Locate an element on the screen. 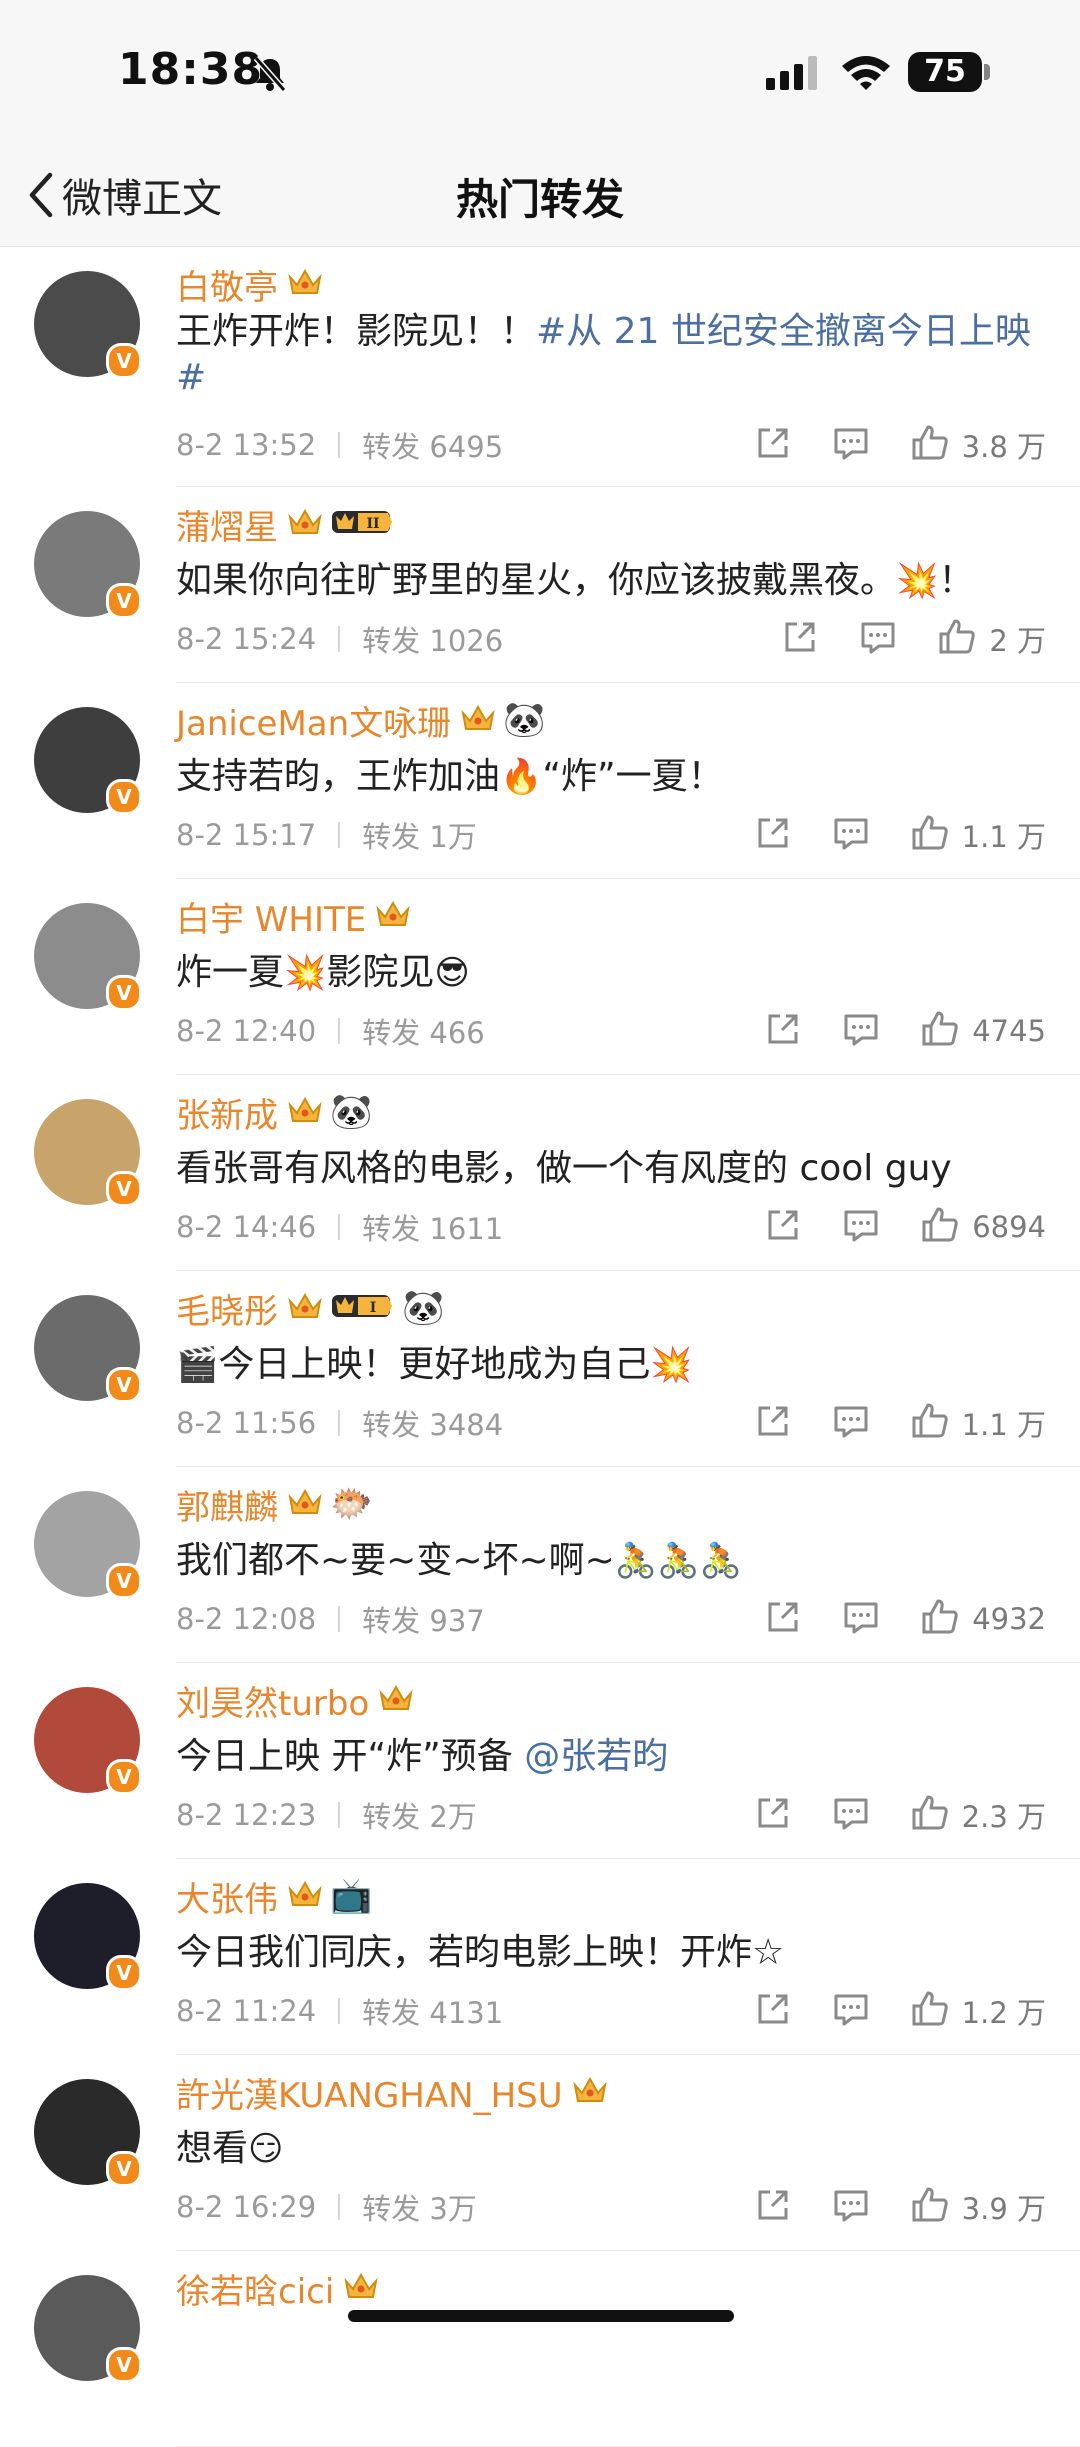 The image size is (1080, 2447). badge-emoji: 🐼 is located at coordinates (423, 1308).